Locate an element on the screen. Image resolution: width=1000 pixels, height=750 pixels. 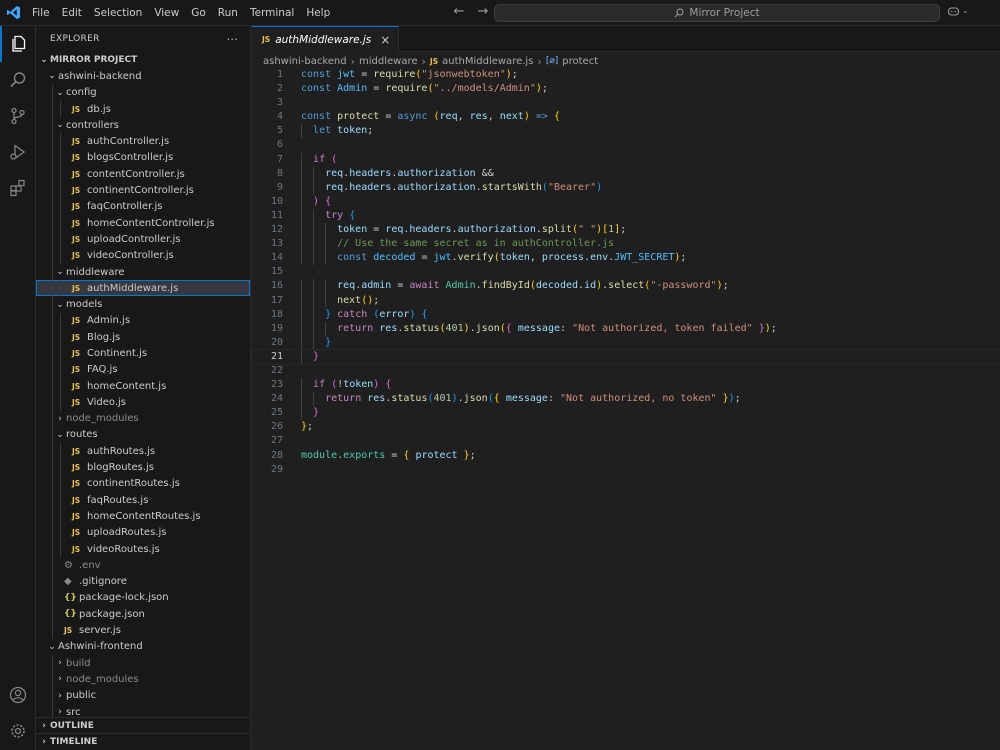
tree-folder: ⌄ Ashwini-frontend is located at coordinates (143, 647).